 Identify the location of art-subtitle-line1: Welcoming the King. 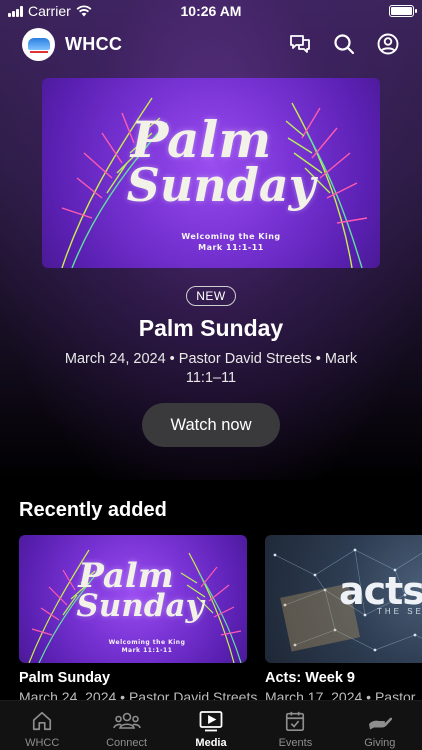
(231, 236).